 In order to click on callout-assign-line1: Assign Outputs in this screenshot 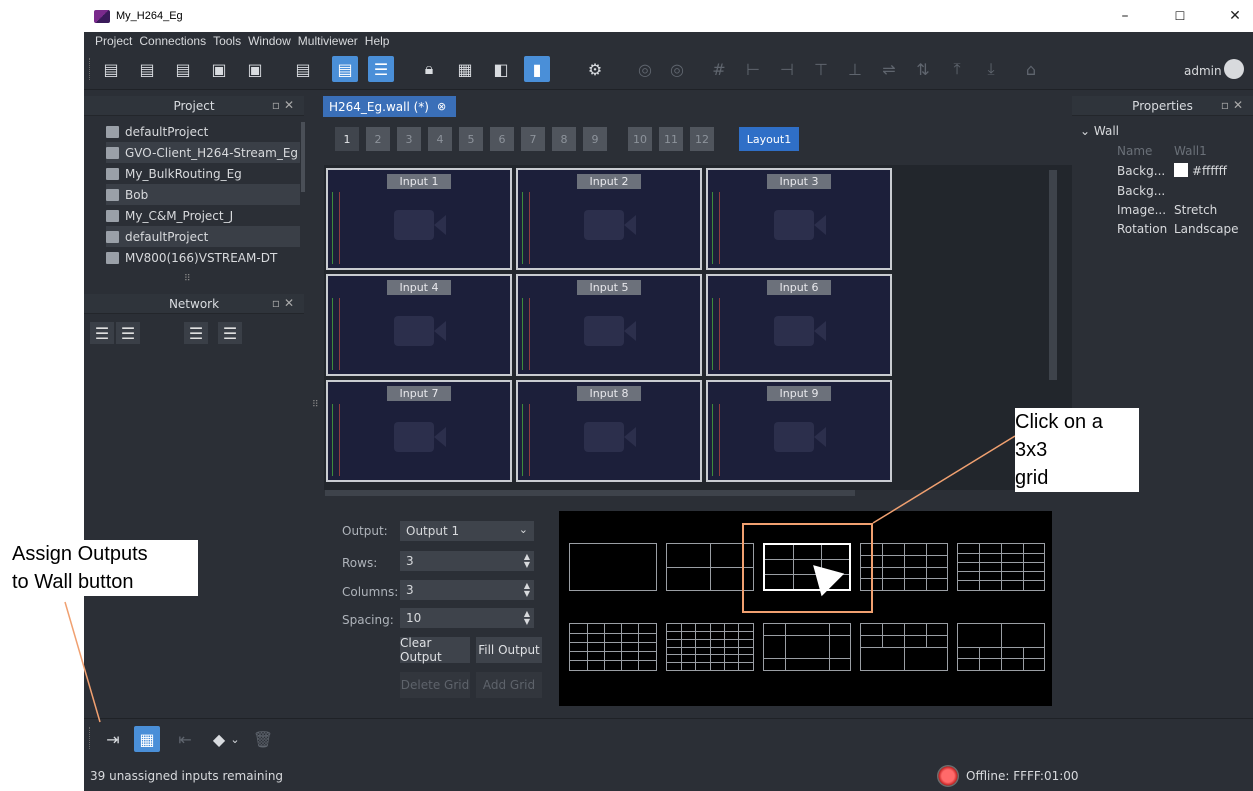, I will do `click(80, 554)`.